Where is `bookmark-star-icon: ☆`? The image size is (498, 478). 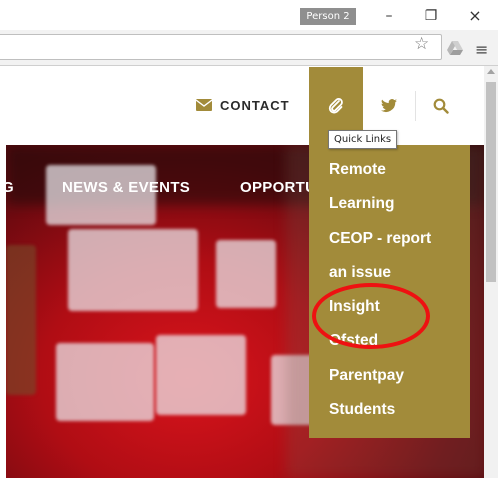 bookmark-star-icon: ☆ is located at coordinates (421, 44).